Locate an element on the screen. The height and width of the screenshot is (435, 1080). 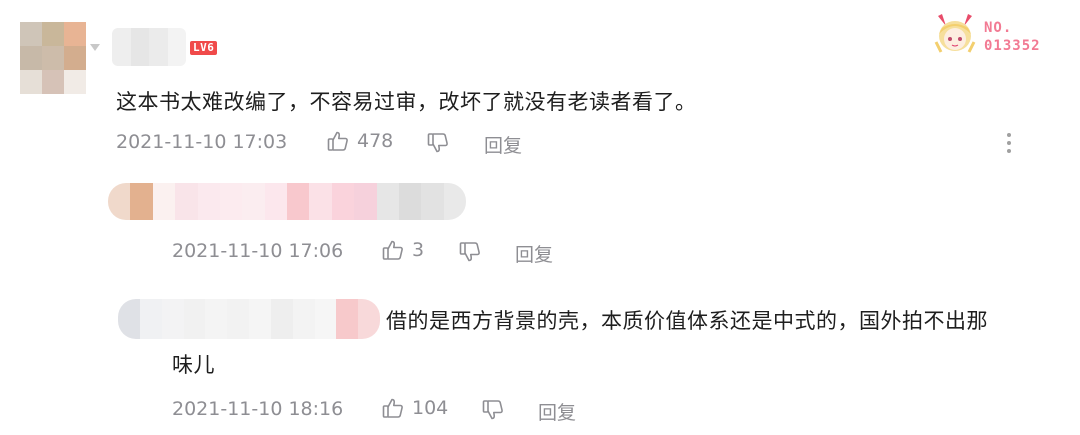
comment-text-continued: 味儿 is located at coordinates (193, 365).